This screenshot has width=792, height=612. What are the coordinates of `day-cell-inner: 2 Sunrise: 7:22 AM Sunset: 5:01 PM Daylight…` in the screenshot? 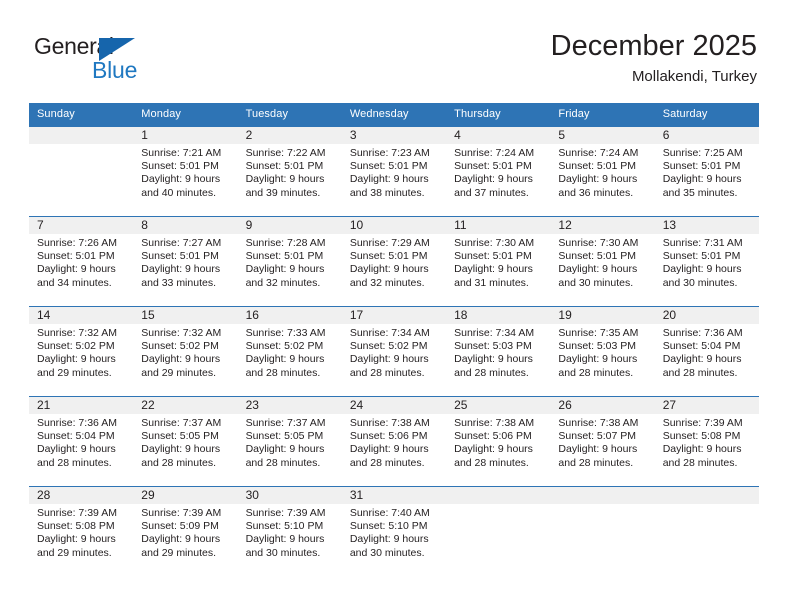 It's located at (289, 171).